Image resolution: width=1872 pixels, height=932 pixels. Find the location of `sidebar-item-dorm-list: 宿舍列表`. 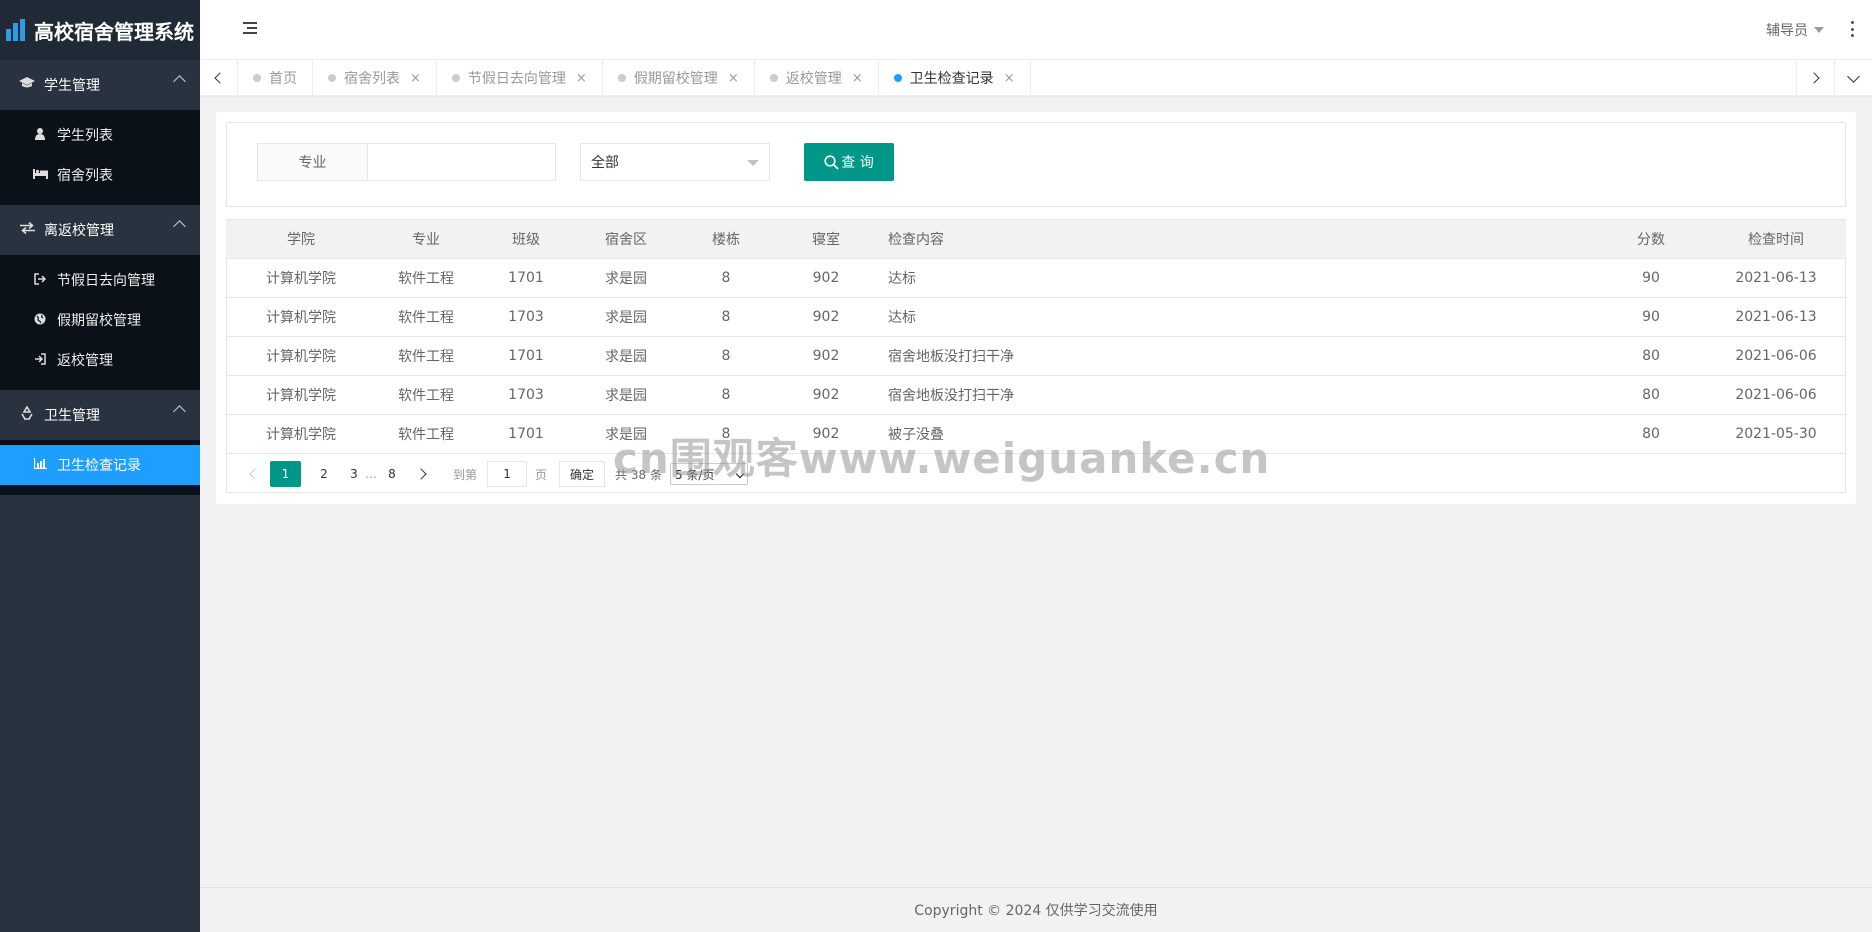

sidebar-item-dorm-list: 宿舍列表 is located at coordinates (100, 175).